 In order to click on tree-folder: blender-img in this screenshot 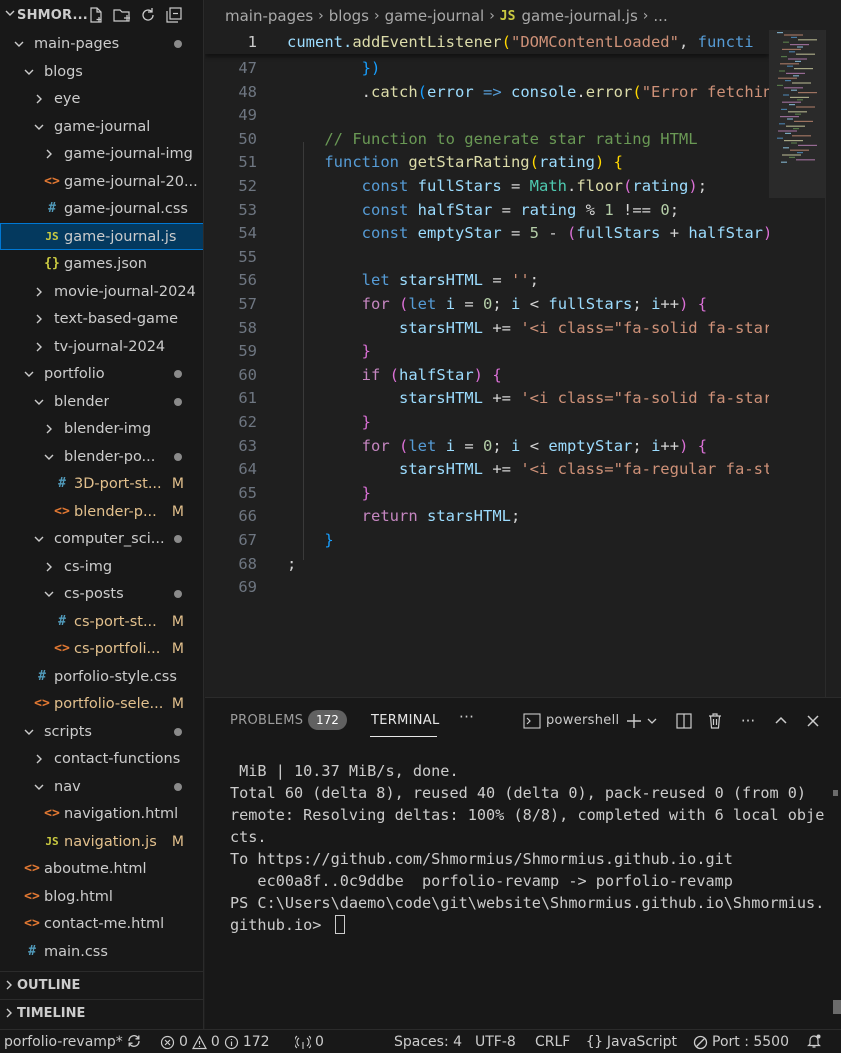, I will do `click(101, 429)`.